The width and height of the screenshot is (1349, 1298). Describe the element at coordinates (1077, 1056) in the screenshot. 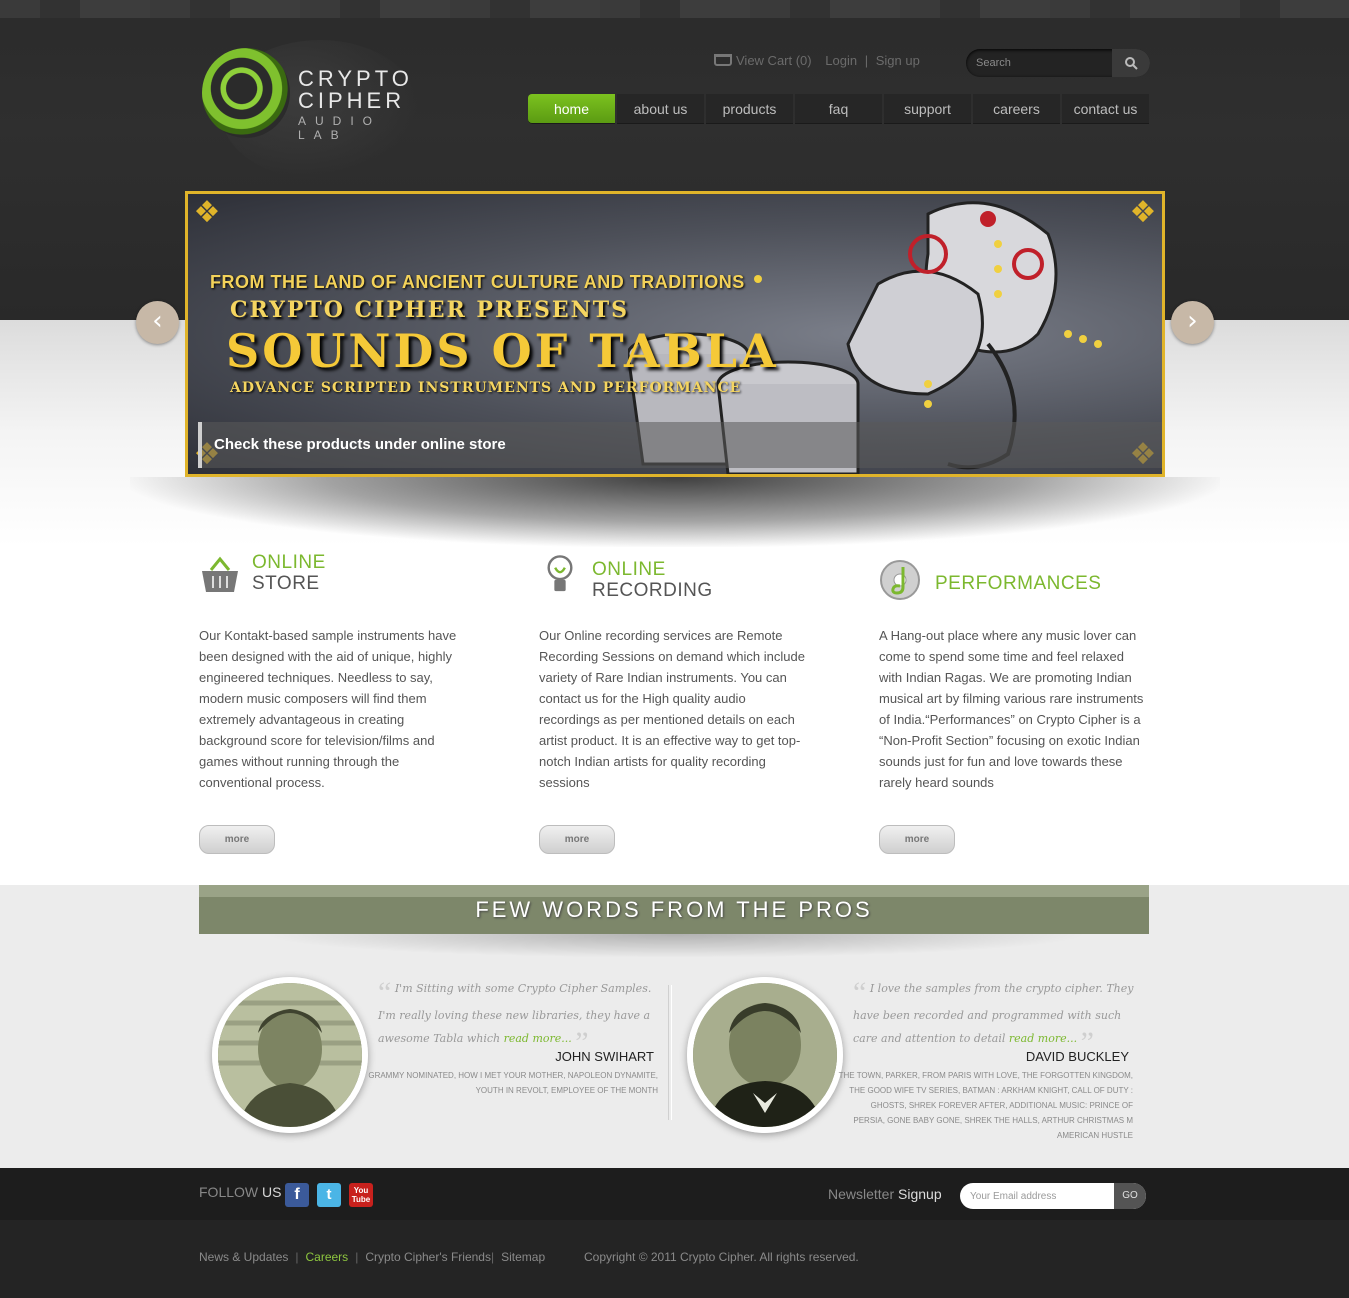

I see `testimonial-author: DAVID BUCKLEY` at that location.